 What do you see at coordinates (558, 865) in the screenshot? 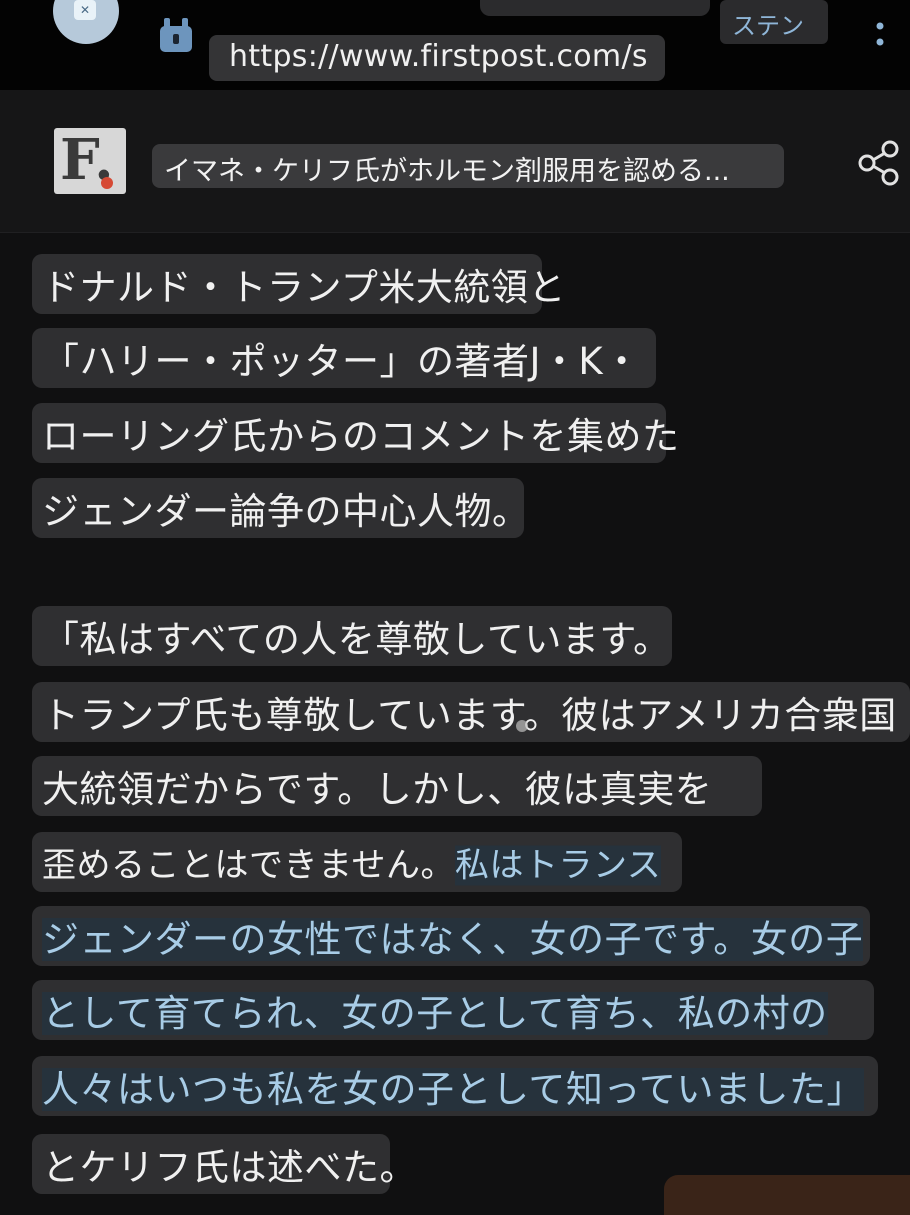
I see `body-line-highlight: 私はトランス` at bounding box center [558, 865].